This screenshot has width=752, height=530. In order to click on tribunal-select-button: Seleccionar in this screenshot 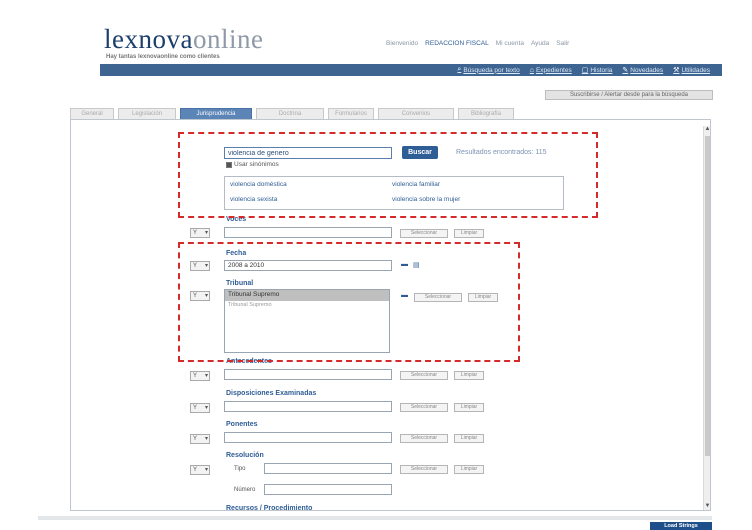, I will do `click(438, 297)`.